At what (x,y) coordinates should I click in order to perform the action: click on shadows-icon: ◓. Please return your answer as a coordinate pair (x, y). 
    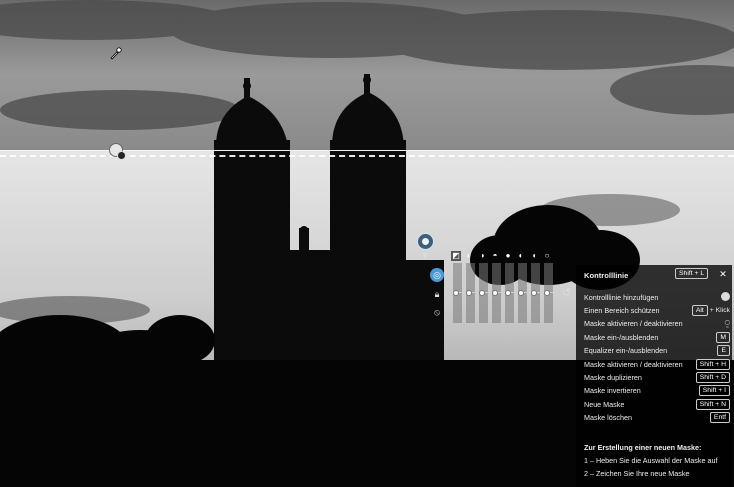
    Looking at the image, I should click on (495, 256).